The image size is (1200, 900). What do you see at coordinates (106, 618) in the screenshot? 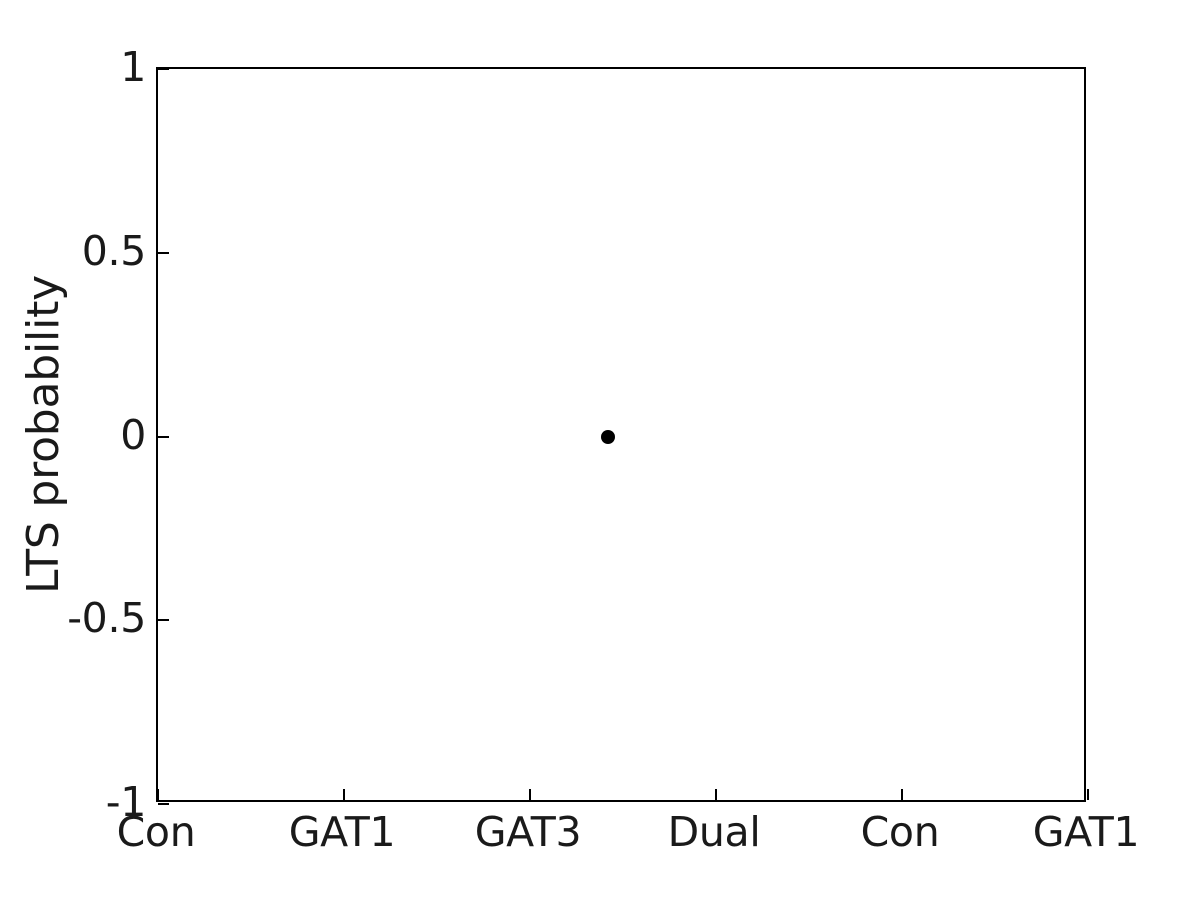
I see `y-tick-label-minus0point5: -0.5` at bounding box center [106, 618].